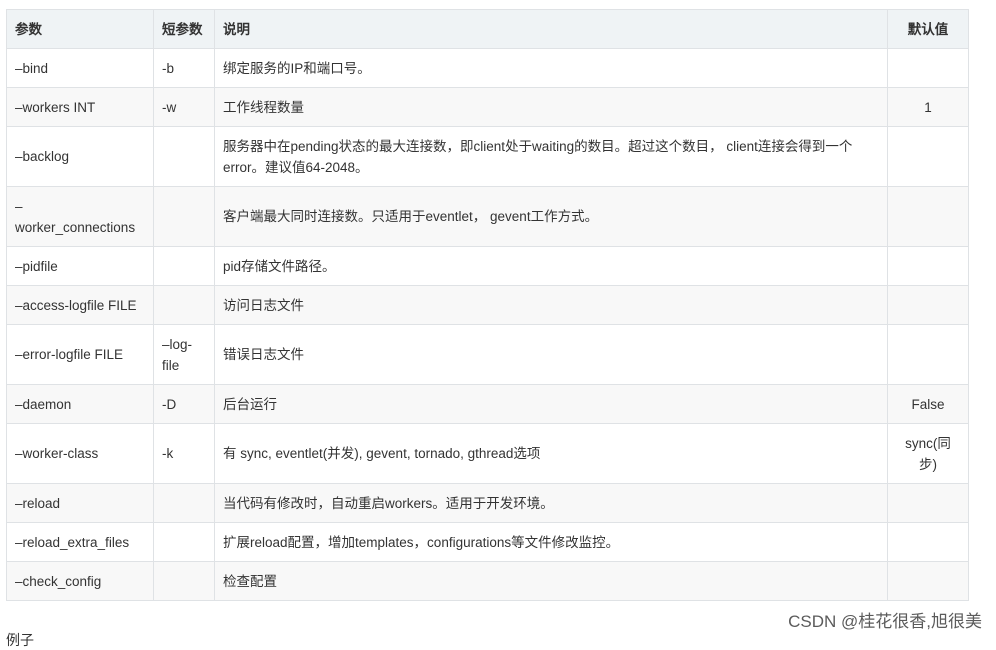  I want to click on table-row: –bind -b 绑定服务的IP和端口号。, so click(487, 68).